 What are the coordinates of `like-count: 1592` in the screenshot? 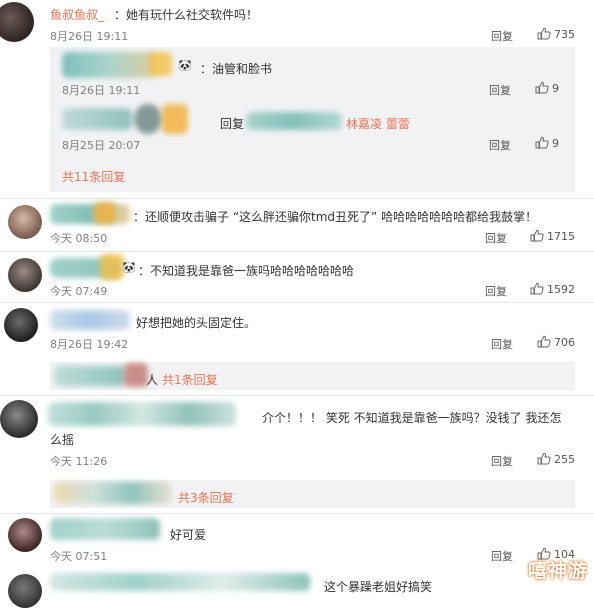 It's located at (561, 289).